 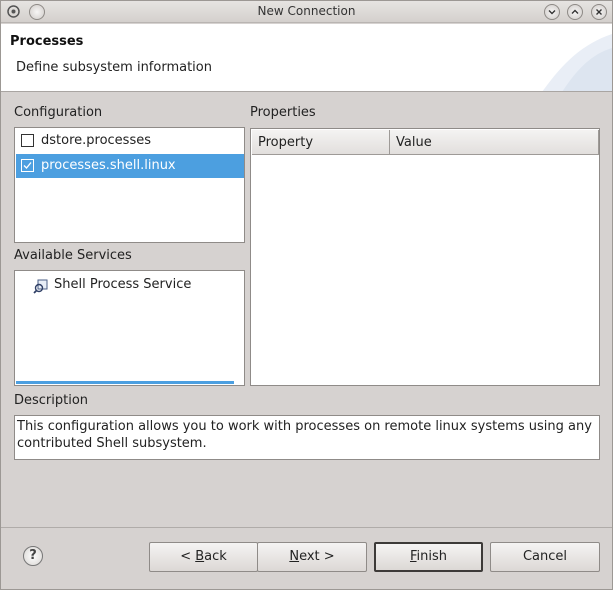 I want to click on title-bar: New Connection, so click(x=306, y=12).